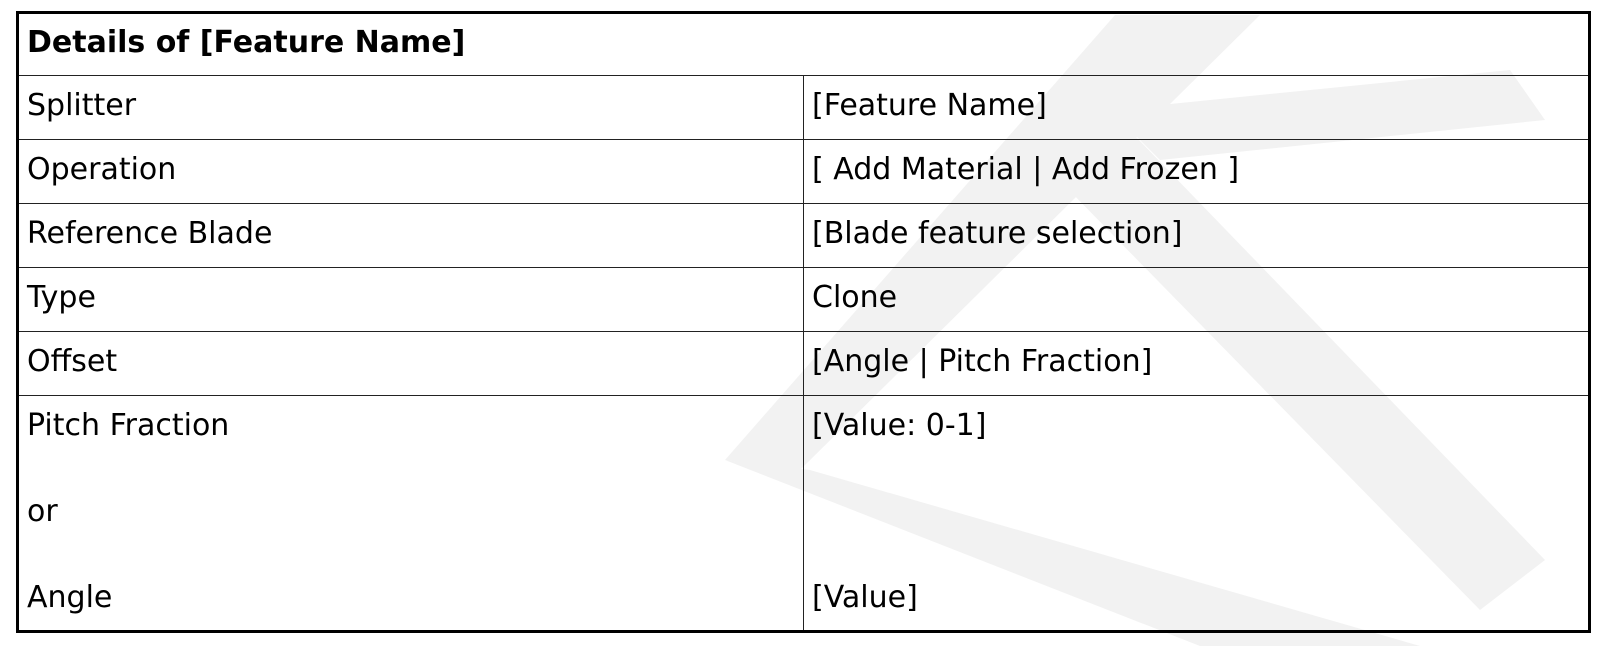 This screenshot has width=1605, height=646. I want to click on label-line: Pitch Fraction, so click(128, 425).